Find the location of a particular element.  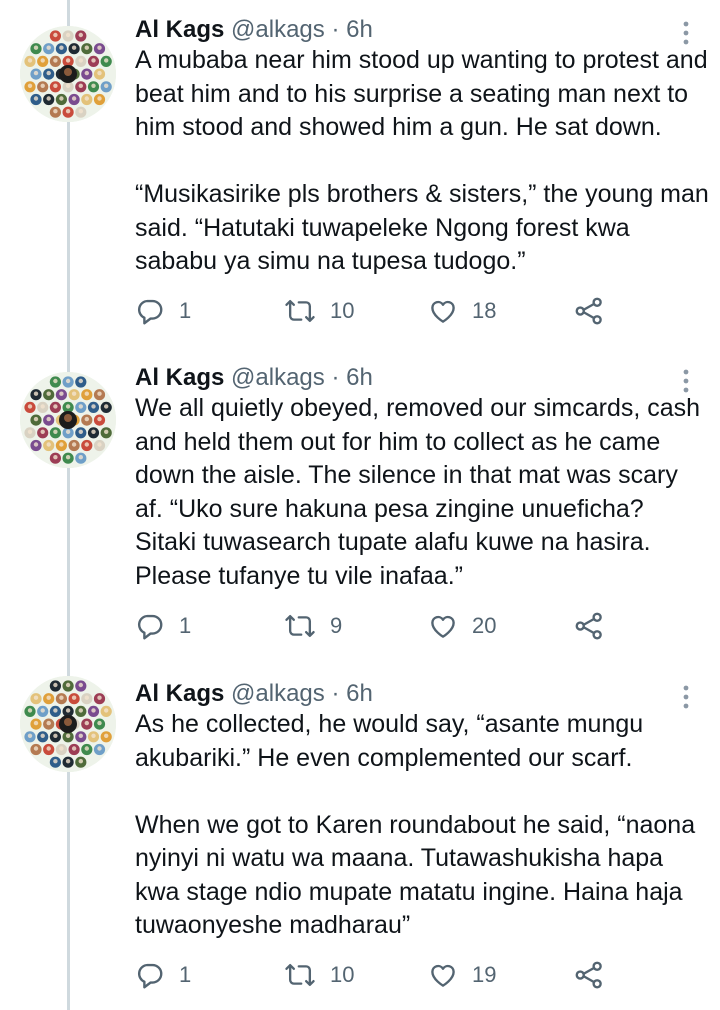

like-count: 18 is located at coordinates (484, 310).